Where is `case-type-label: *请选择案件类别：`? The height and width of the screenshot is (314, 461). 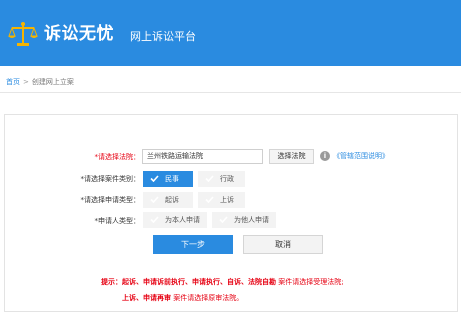
case-type-label: *请选择案件类别： is located at coordinates (110, 179).